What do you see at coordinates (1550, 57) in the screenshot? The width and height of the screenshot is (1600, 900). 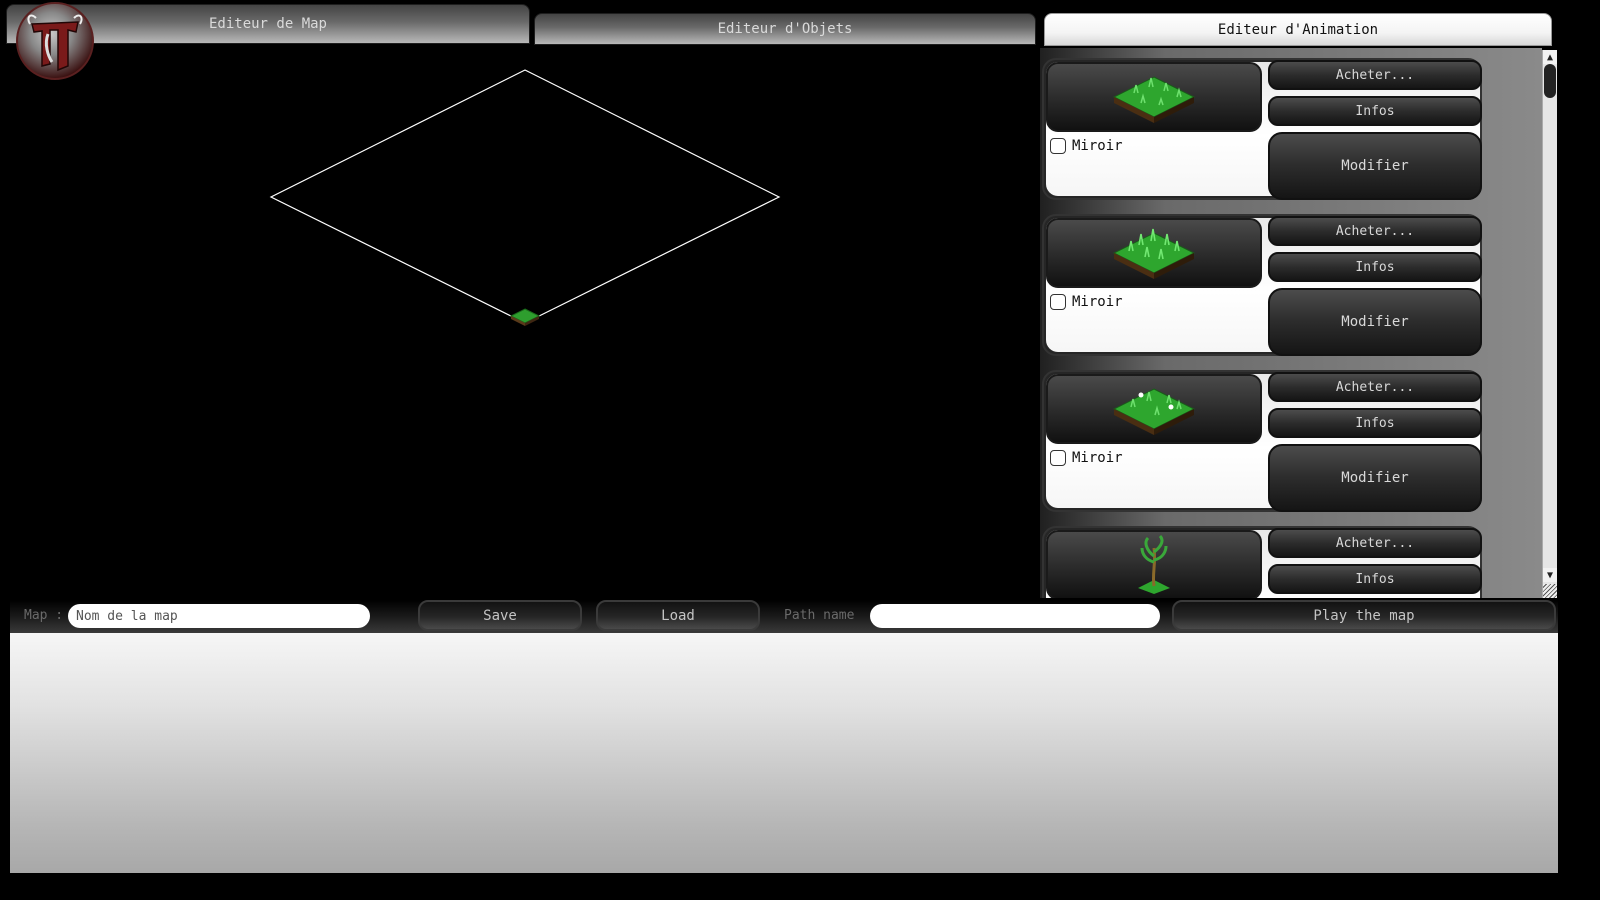 I see `scroll-up-icon: ▲` at bounding box center [1550, 57].